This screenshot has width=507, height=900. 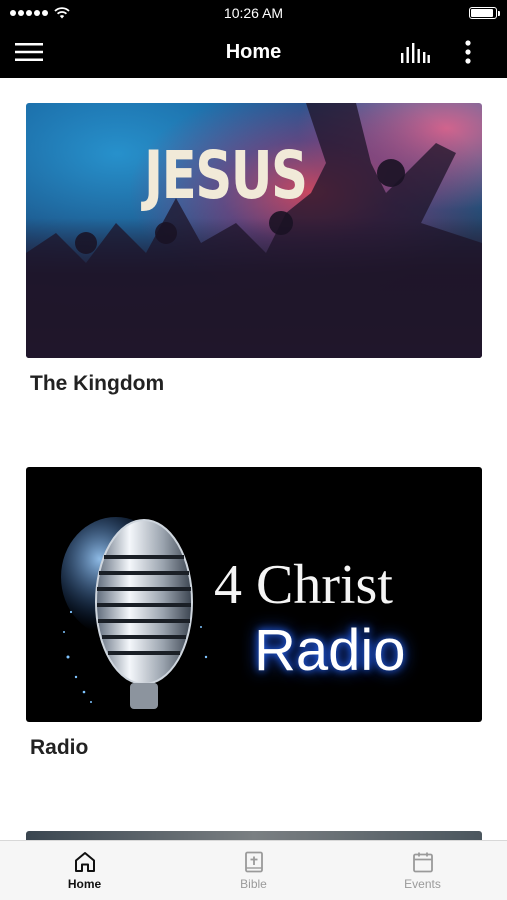 I want to click on battery-level, so click(x=482, y=13).